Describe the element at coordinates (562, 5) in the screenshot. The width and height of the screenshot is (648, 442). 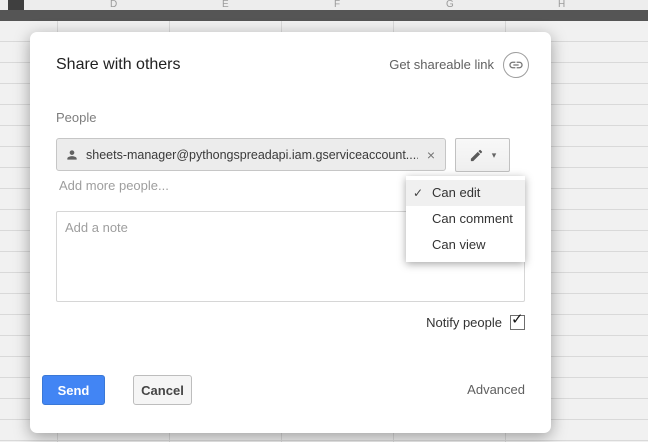
I see `column-header: H` at that location.